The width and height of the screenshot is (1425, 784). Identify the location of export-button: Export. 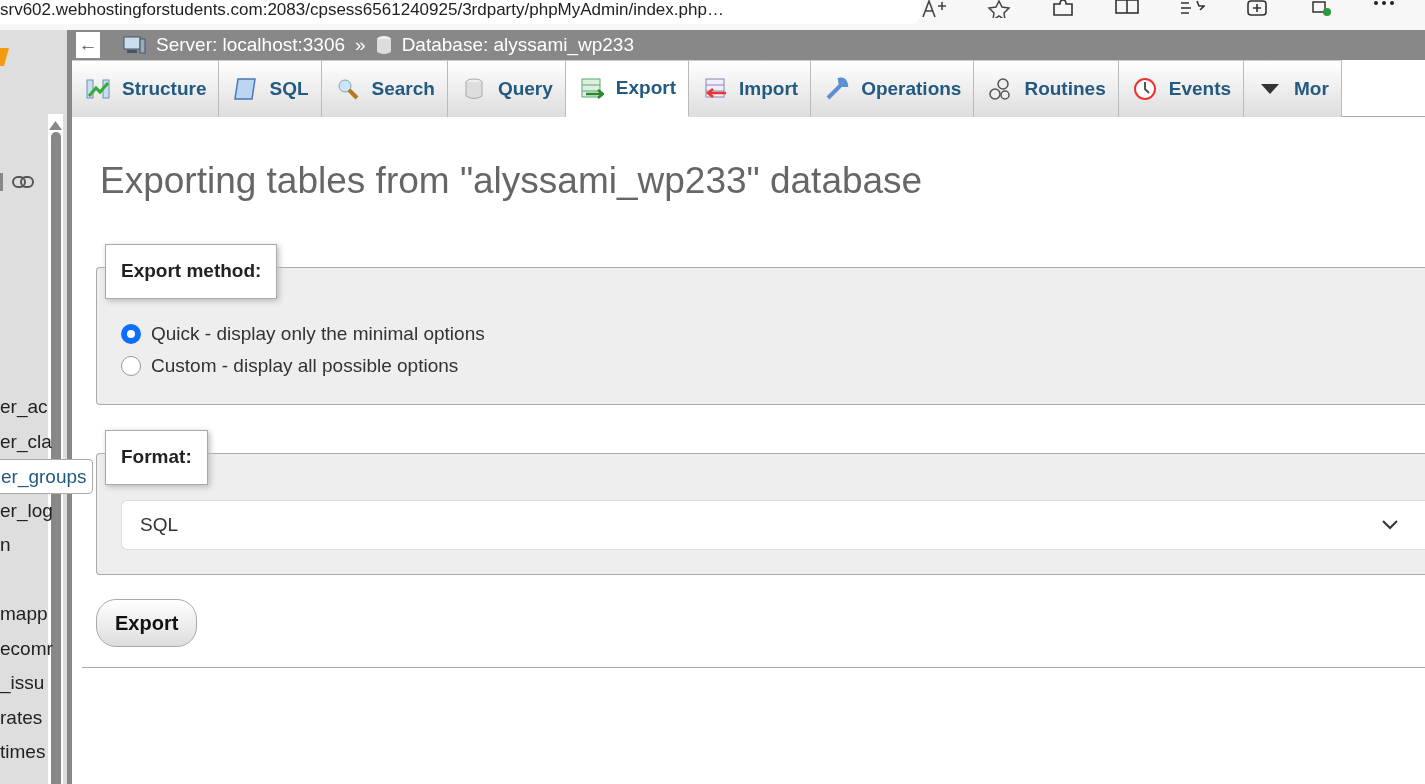
(147, 623).